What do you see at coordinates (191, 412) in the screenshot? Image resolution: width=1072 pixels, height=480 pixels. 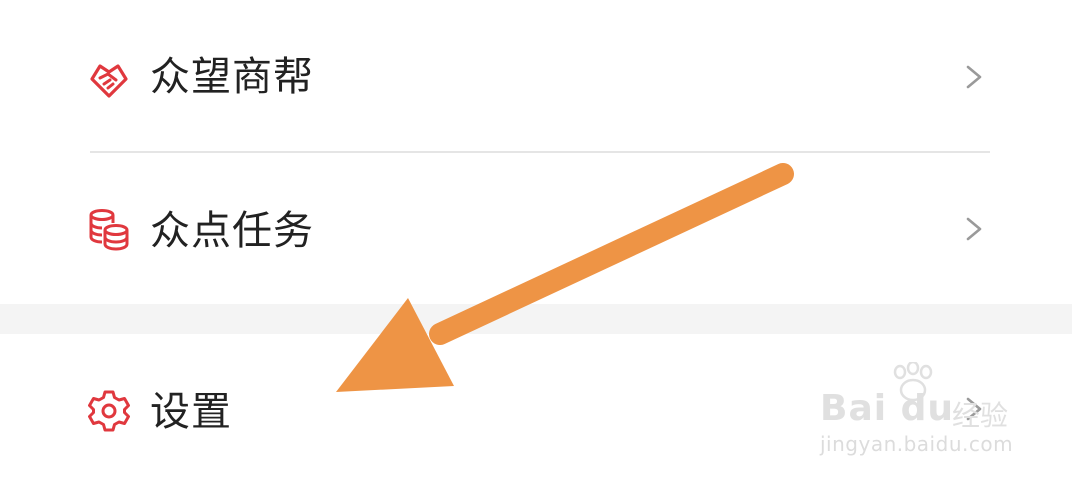 I see `menu-item-label: 设置` at bounding box center [191, 412].